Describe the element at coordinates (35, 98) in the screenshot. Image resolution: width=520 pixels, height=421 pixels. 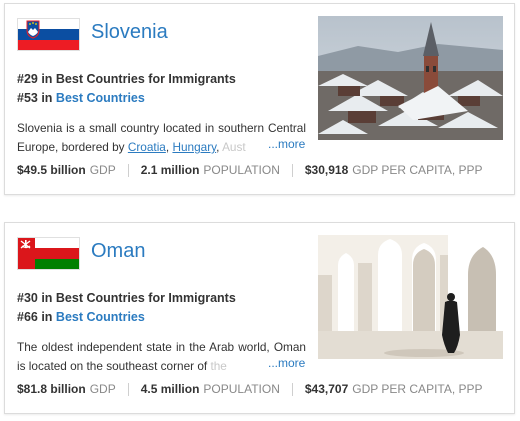
I see `rank-best-prefix: #53 in` at that location.